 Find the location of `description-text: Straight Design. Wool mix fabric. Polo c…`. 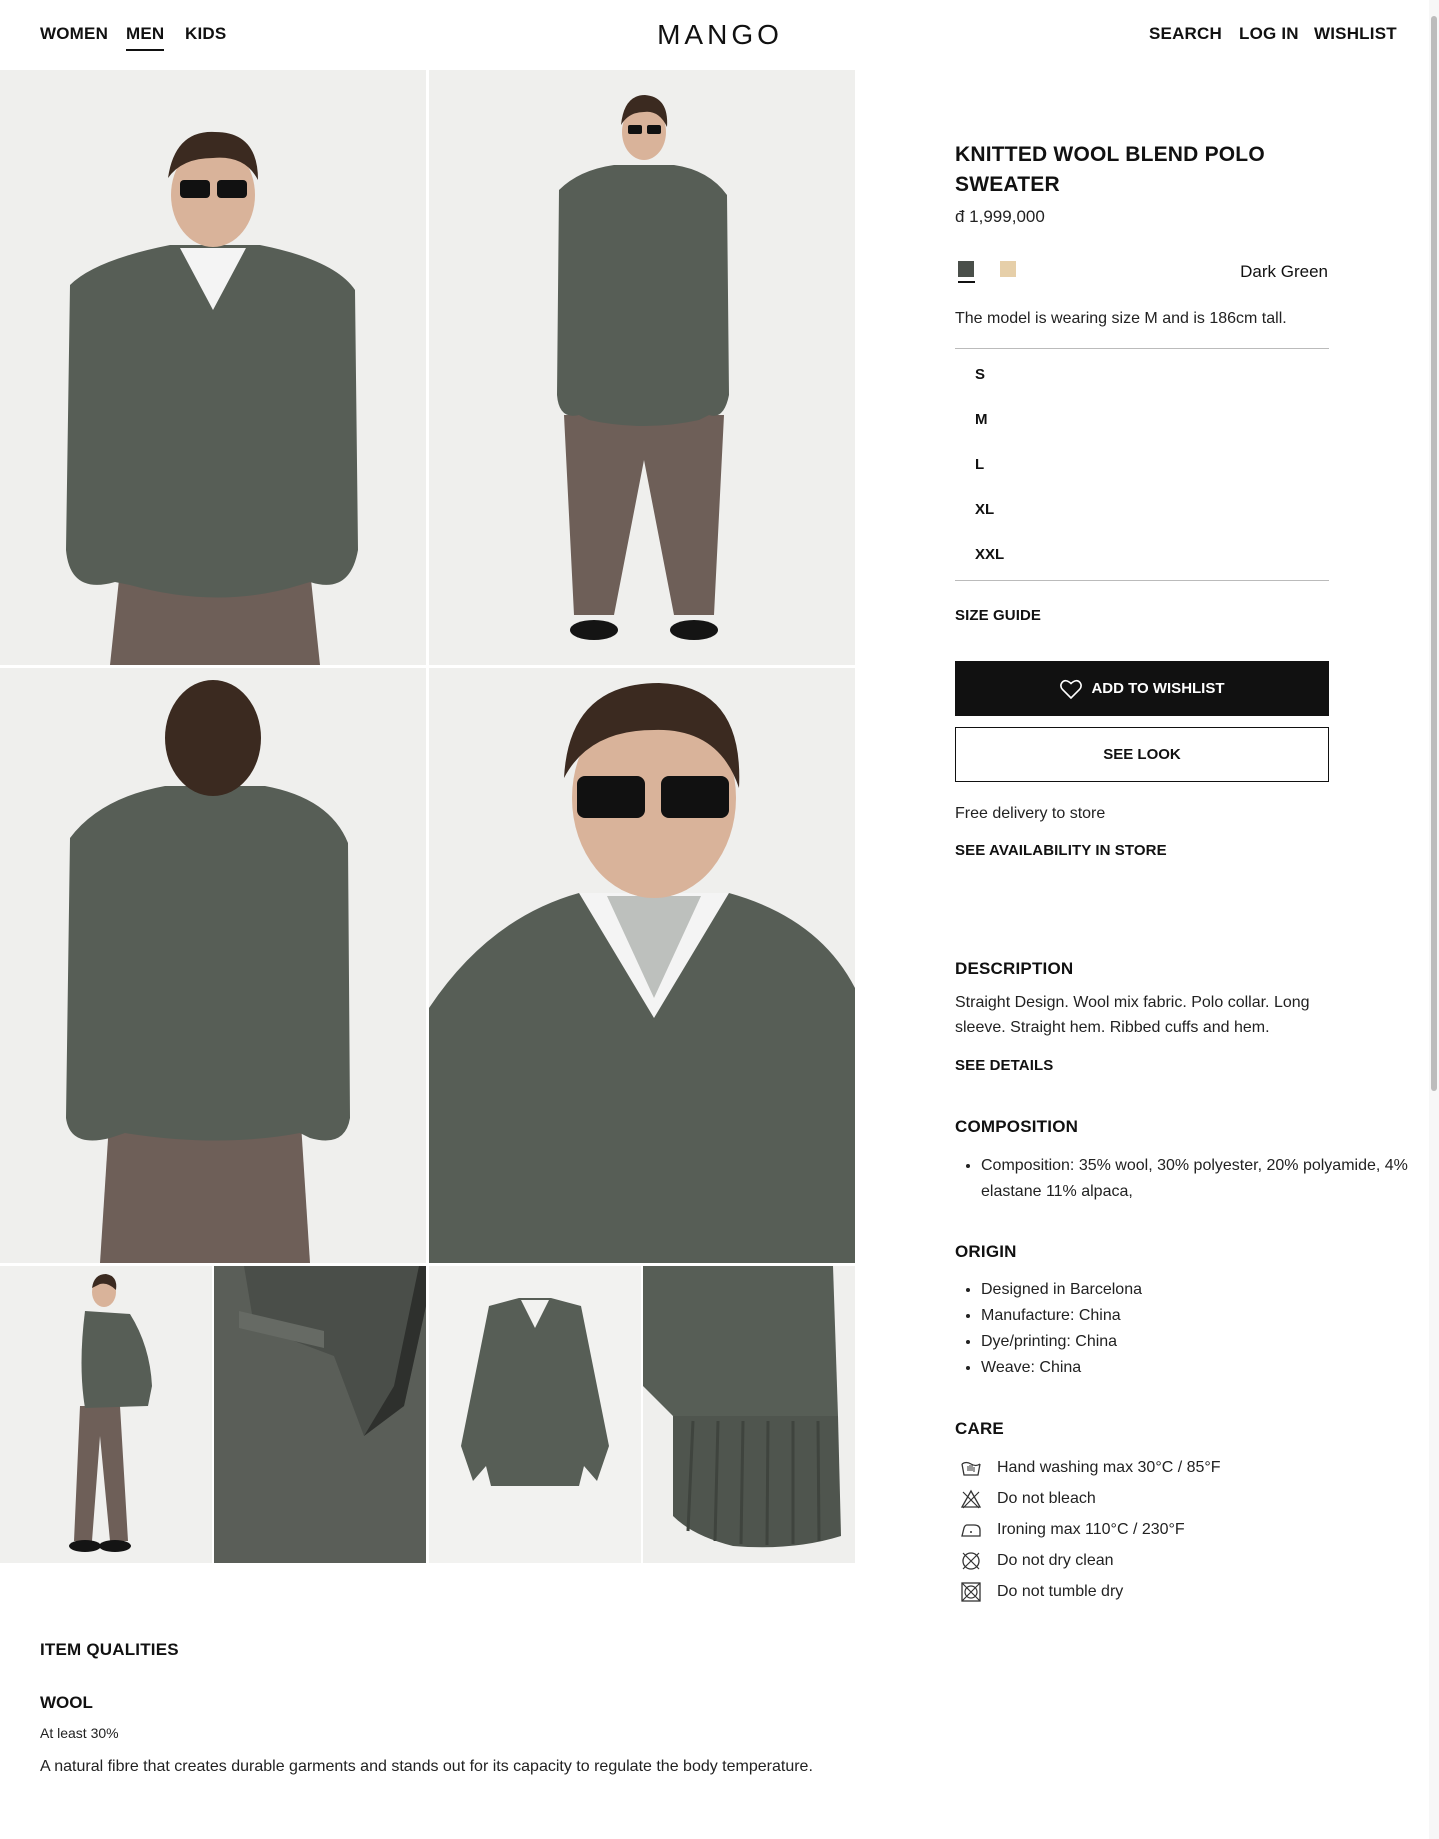

description-text: Straight Design. Wool mix fabric. Polo c… is located at coordinates (1132, 1015).